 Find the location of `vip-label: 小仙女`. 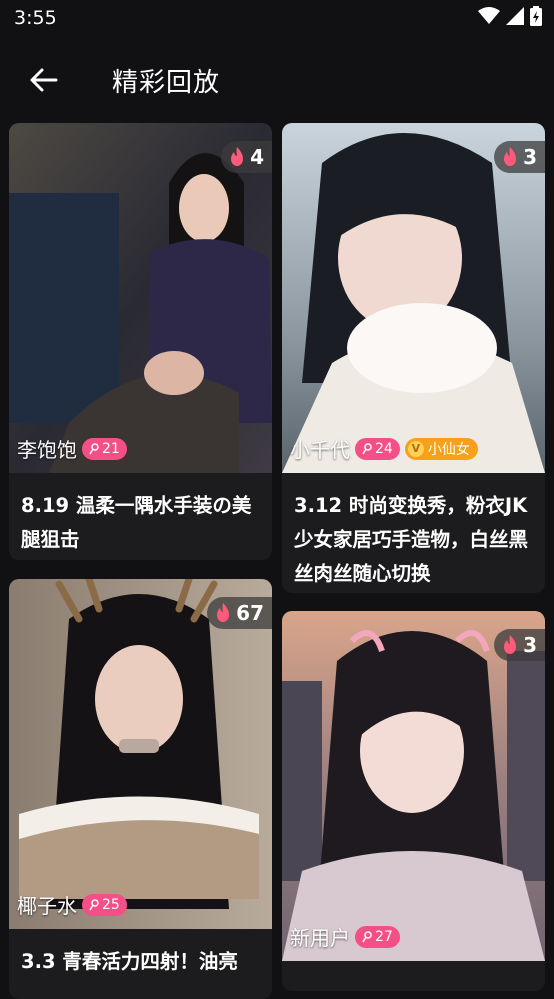

vip-label: 小仙女 is located at coordinates (448, 449).